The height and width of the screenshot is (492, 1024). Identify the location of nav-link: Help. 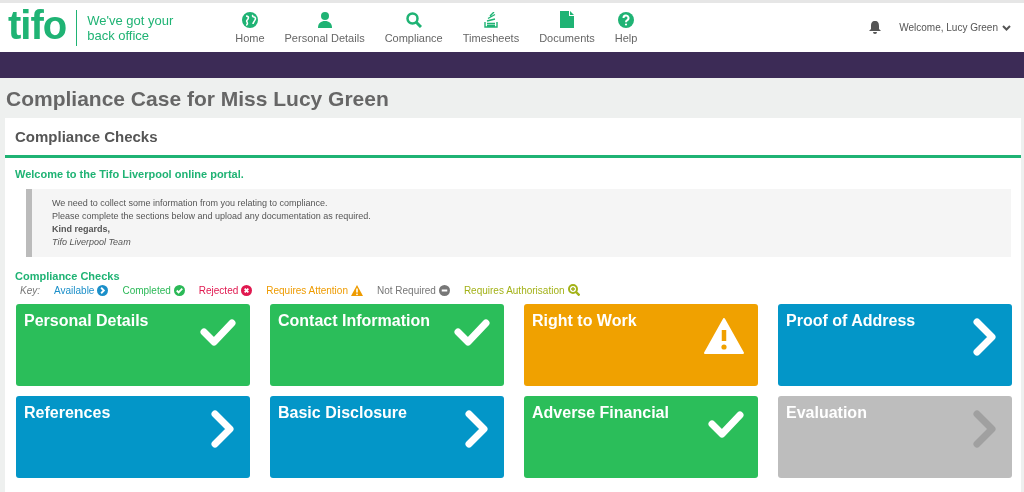
(626, 27).